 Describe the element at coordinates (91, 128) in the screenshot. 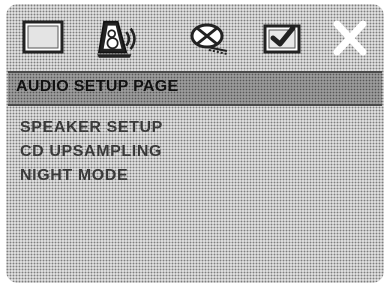

I see `menu-item-speaker-setup: SPEAKER SETUP` at that location.